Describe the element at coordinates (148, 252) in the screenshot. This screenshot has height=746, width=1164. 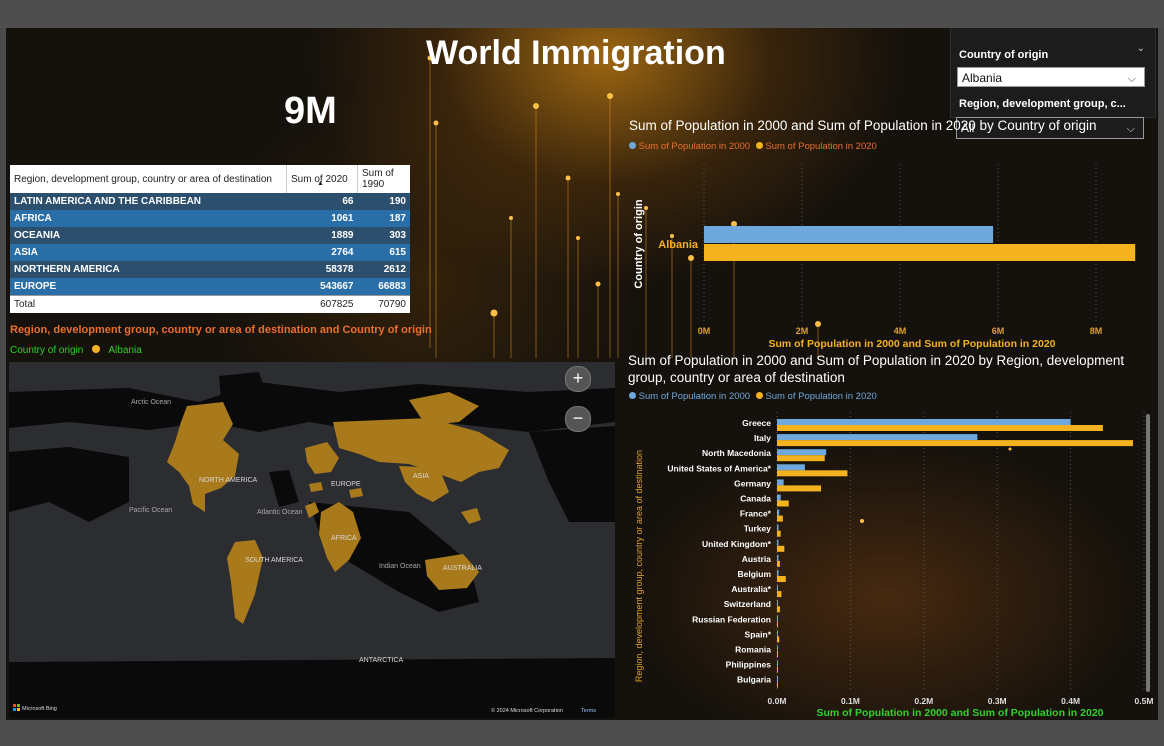
I see `table-cell-region: ASIA` at that location.